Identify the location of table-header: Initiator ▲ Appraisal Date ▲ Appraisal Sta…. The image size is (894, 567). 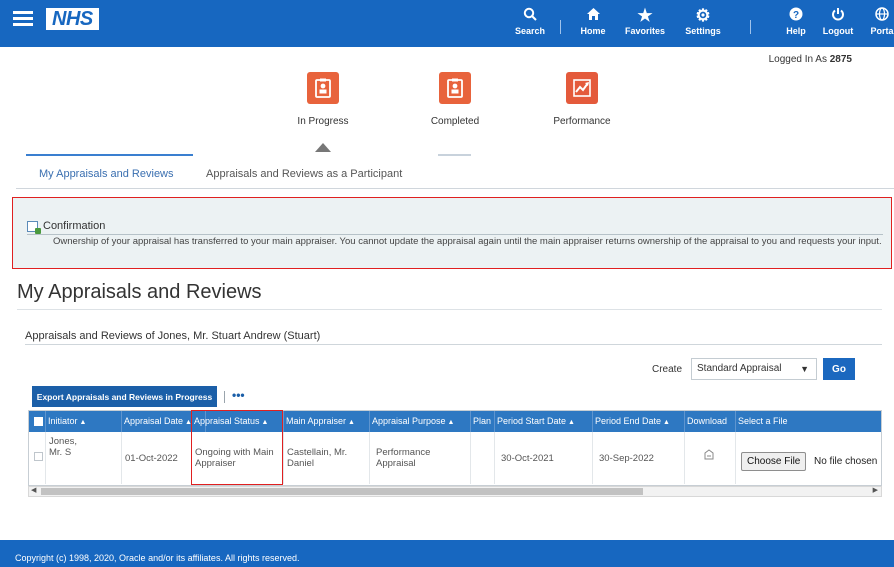
(455, 421).